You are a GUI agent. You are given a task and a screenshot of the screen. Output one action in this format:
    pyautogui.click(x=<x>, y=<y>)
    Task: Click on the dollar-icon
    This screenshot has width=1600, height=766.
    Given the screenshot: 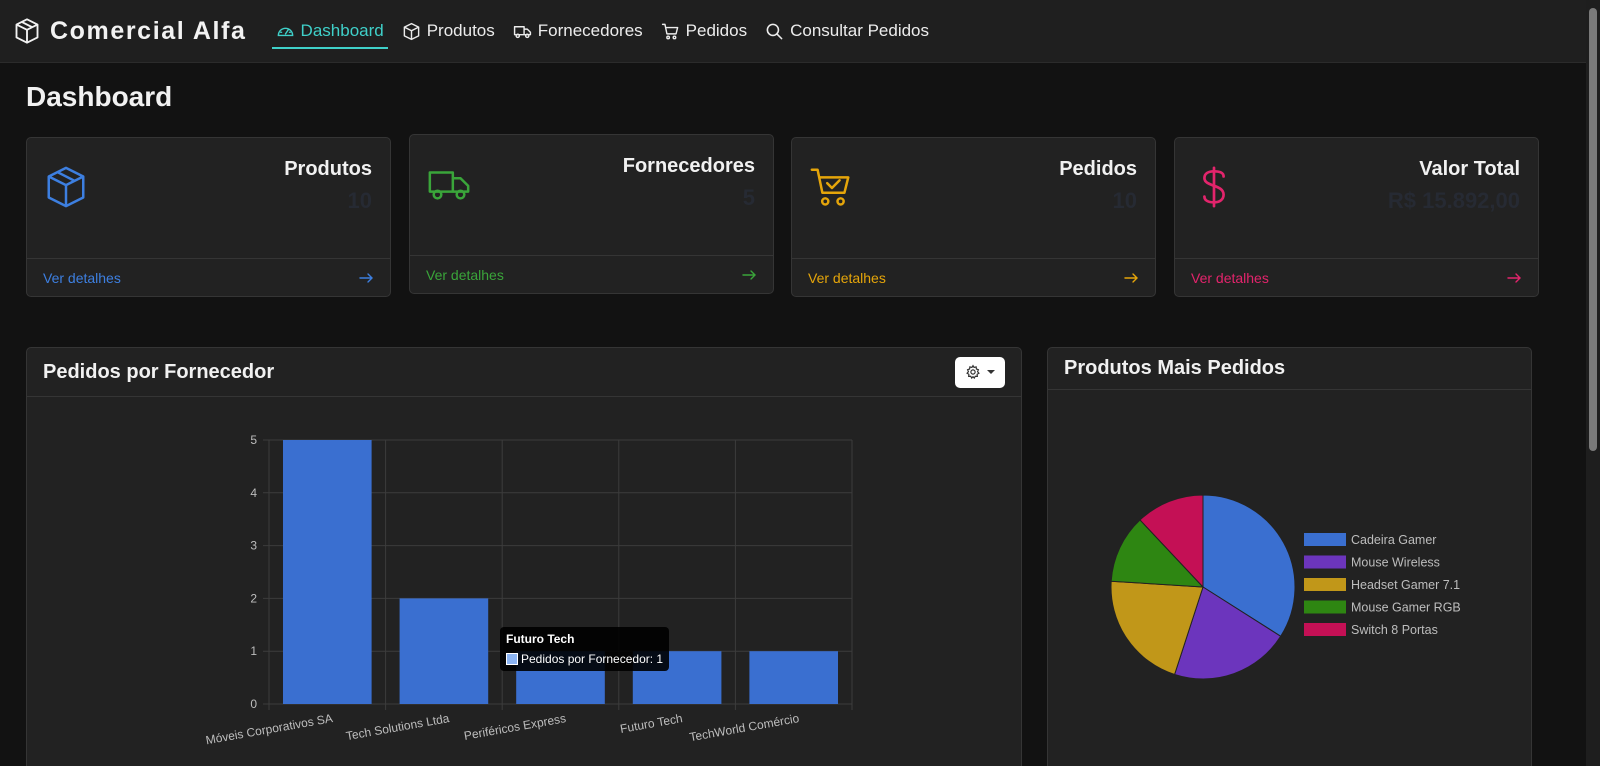 What is the action you would take?
    pyautogui.click(x=1214, y=187)
    